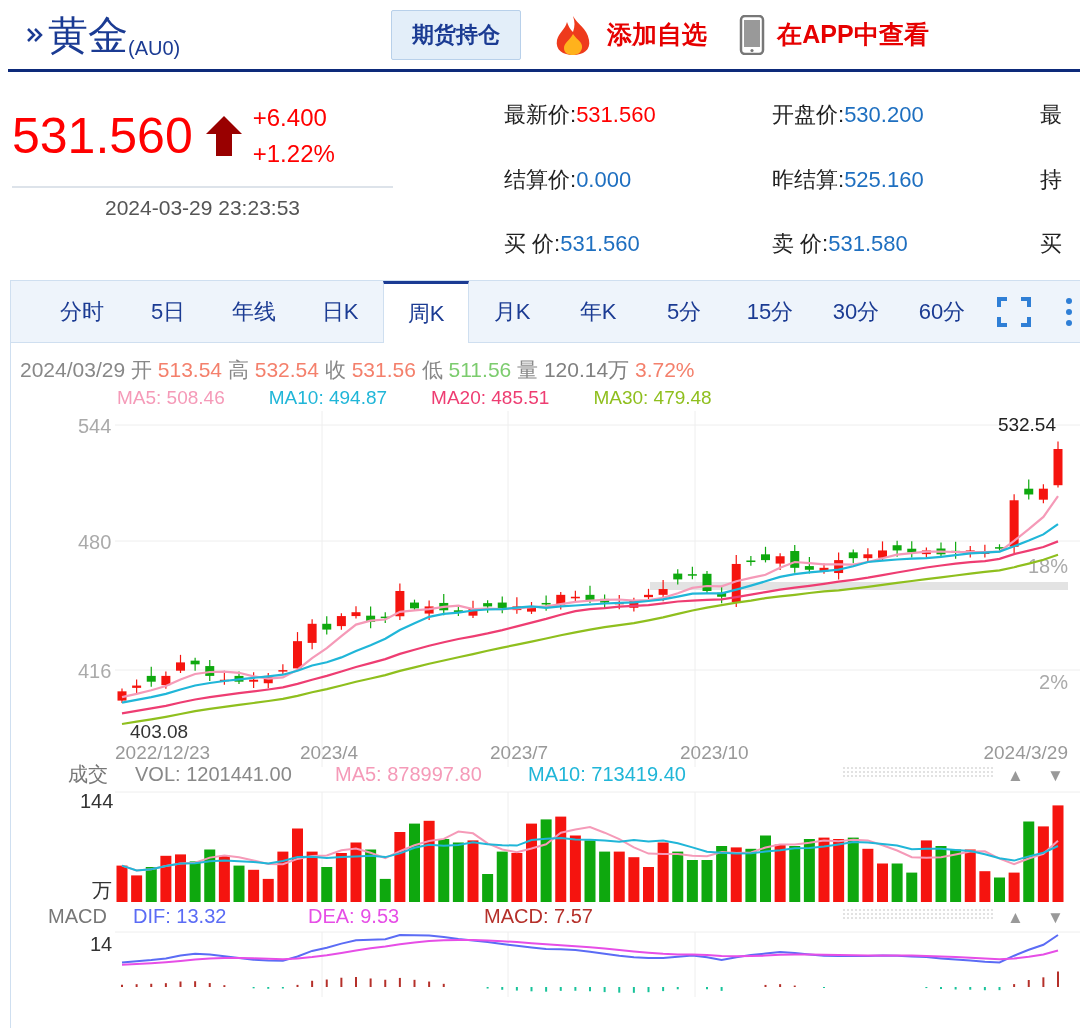 This screenshot has width=1080, height=1028. Describe the element at coordinates (1053, 682) in the screenshot. I see `percent-axis-label: 2%` at that location.